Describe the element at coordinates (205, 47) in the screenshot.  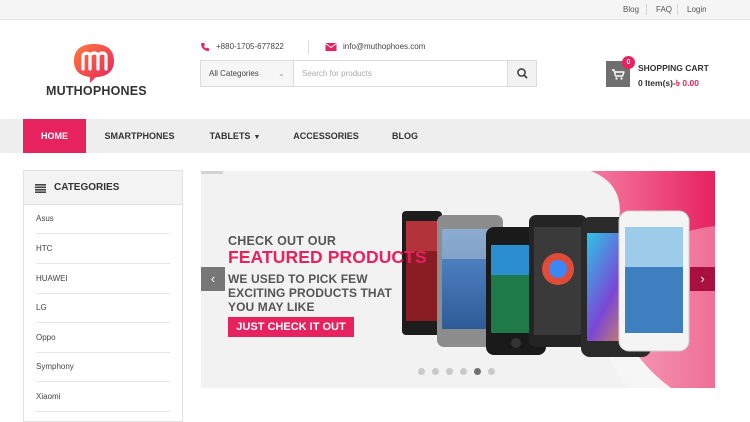
I see `phone-icon` at that location.